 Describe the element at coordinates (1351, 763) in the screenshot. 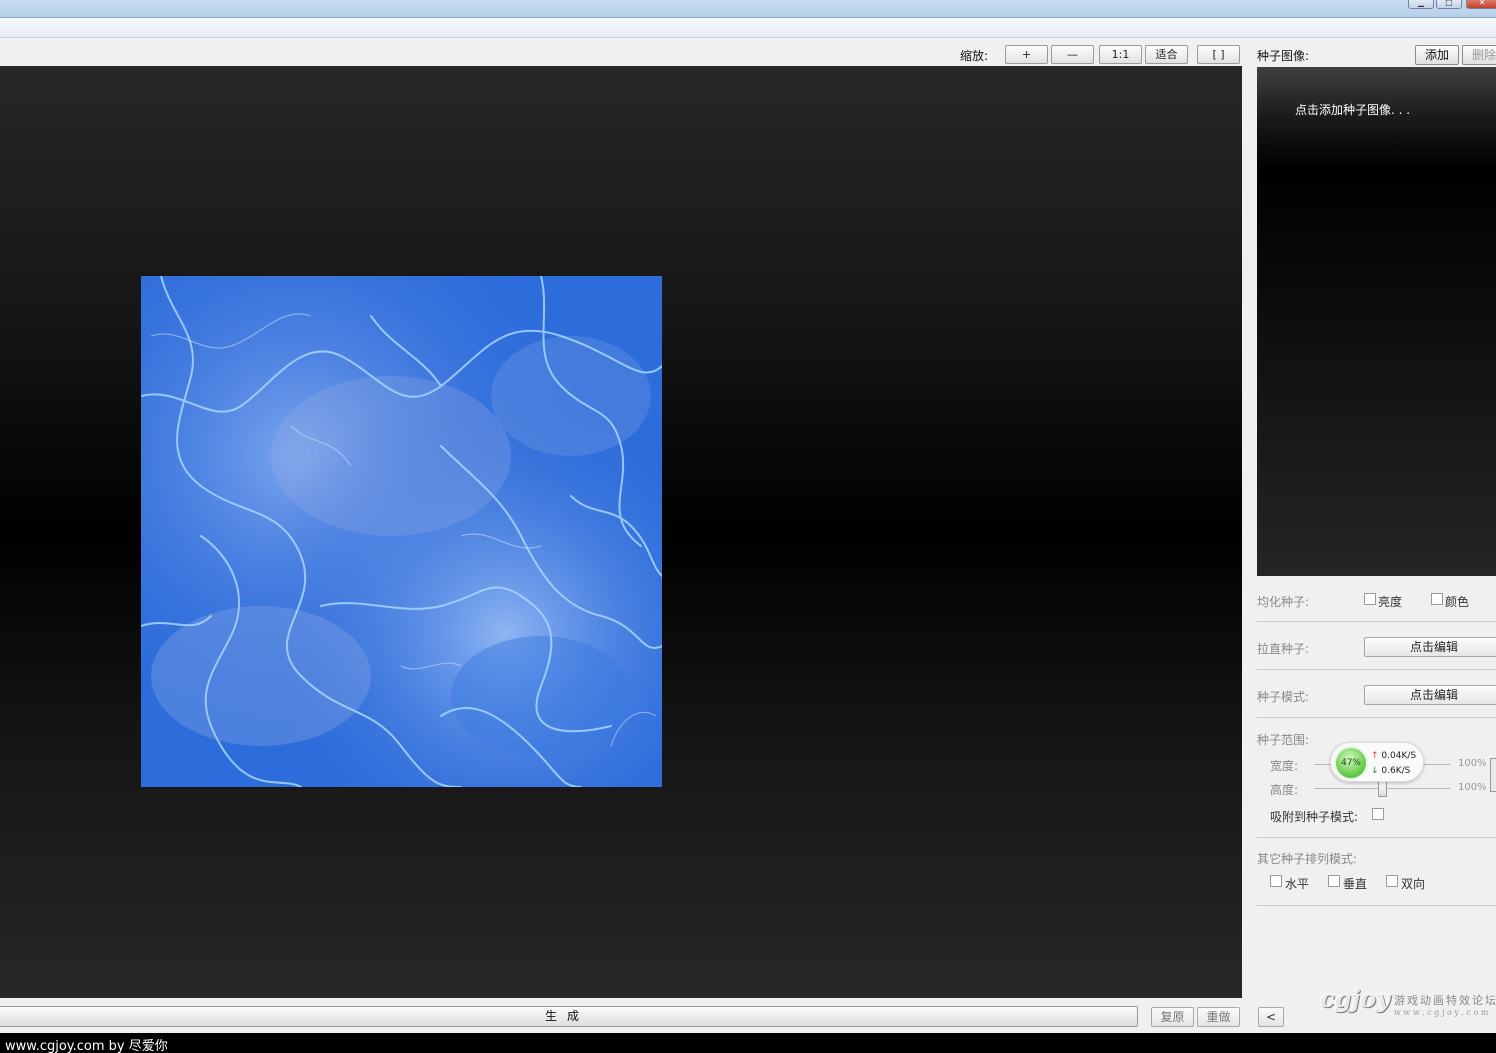

I see `network-usage-gauge: 47%` at that location.